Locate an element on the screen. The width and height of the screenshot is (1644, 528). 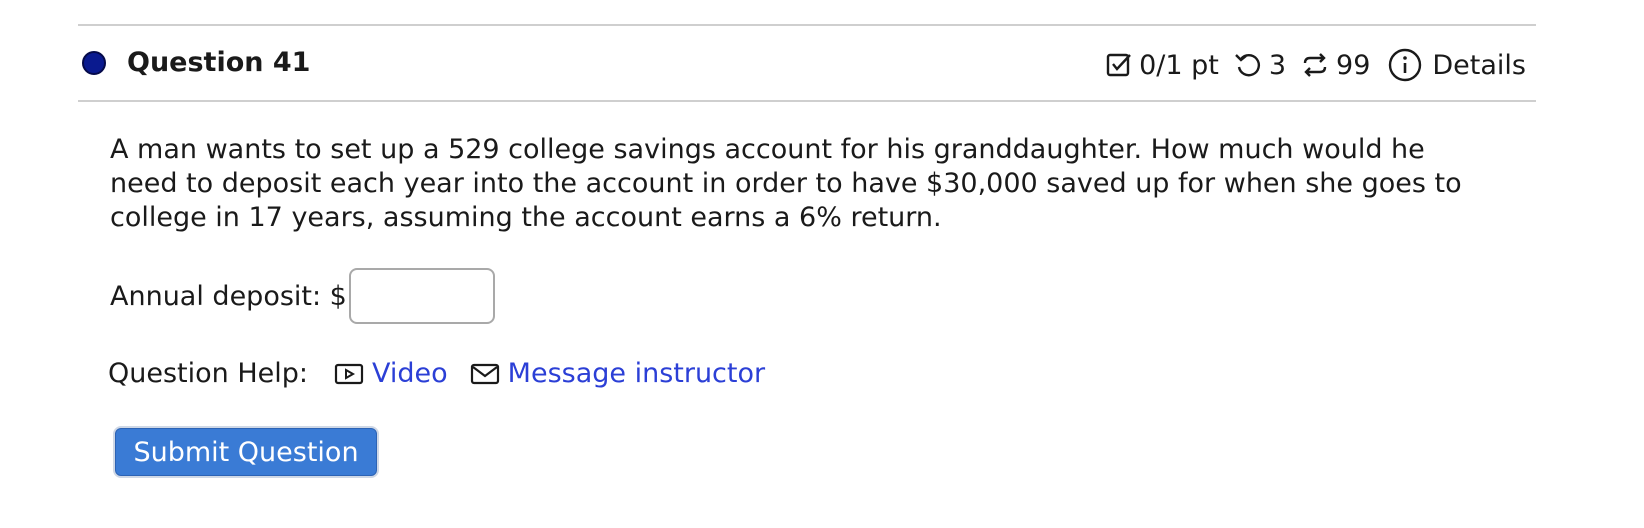
retry-icon is located at coordinates (1247, 65).